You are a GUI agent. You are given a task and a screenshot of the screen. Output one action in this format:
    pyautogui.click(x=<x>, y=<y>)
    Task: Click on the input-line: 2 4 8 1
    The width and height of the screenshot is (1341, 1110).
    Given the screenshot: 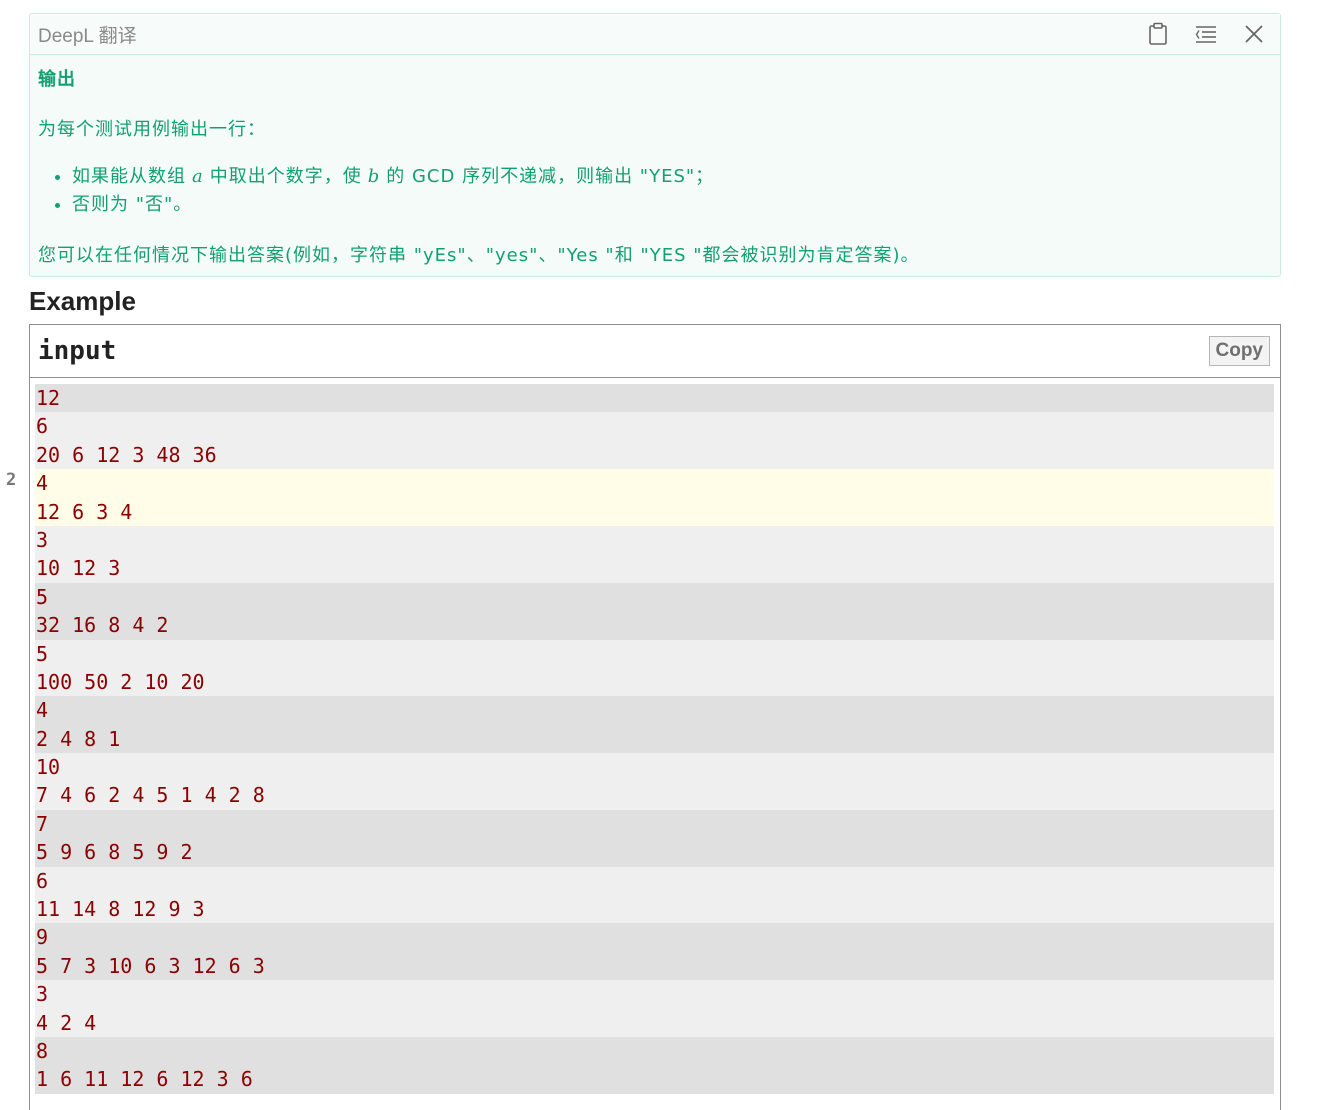 What is the action you would take?
    pyautogui.click(x=654, y=739)
    